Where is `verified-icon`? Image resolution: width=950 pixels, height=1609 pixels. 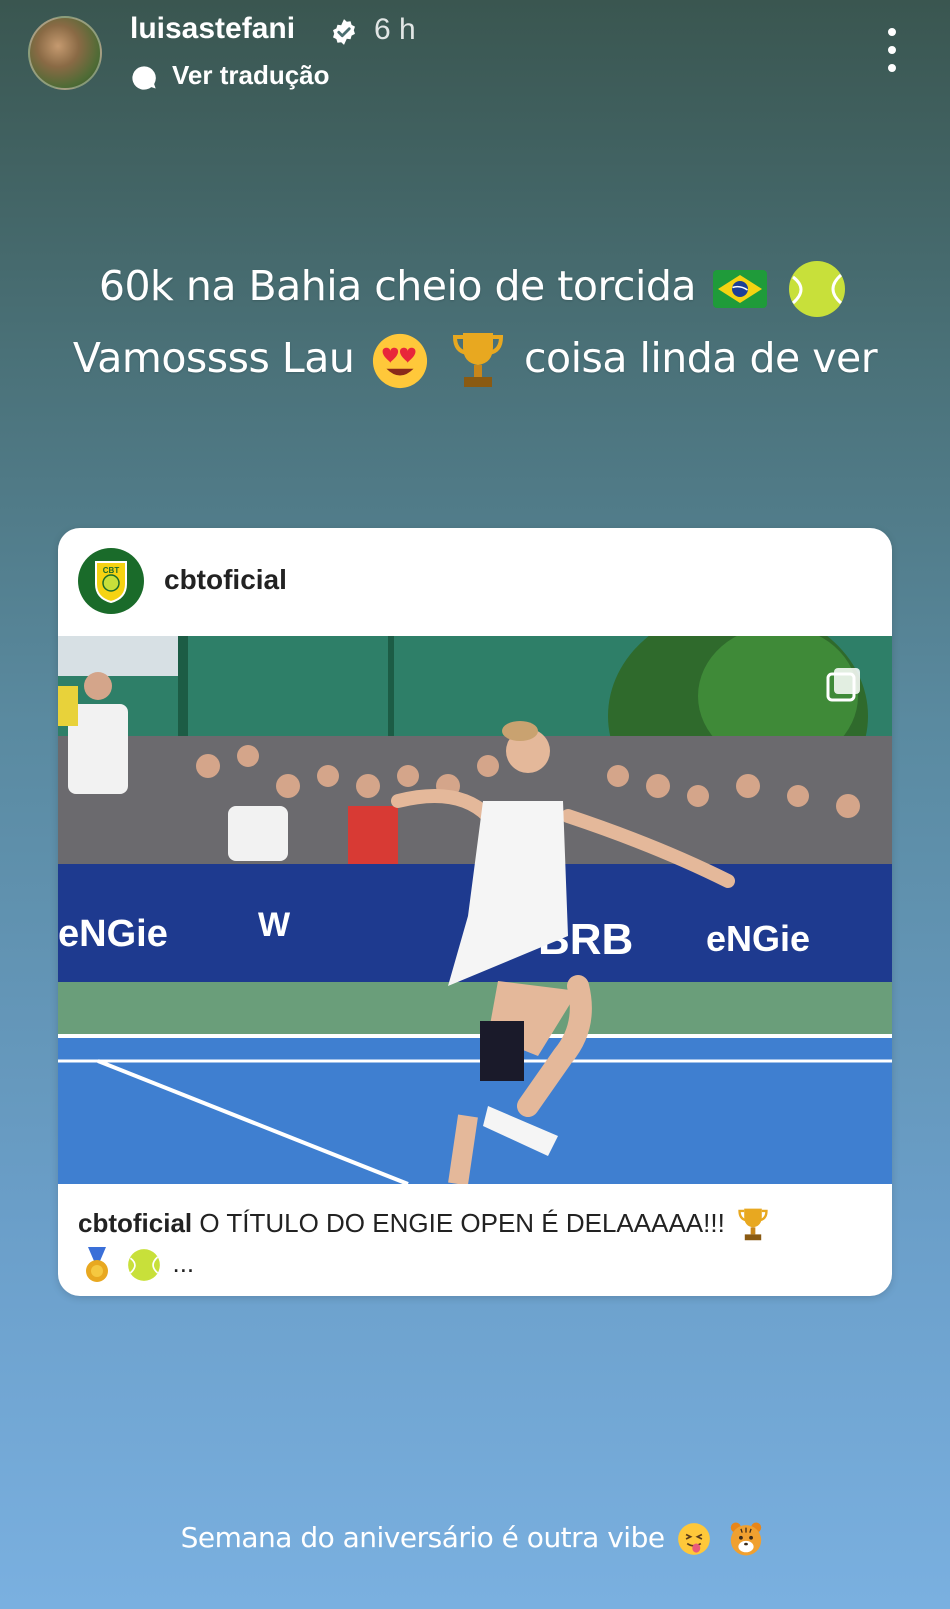 verified-icon is located at coordinates (344, 32).